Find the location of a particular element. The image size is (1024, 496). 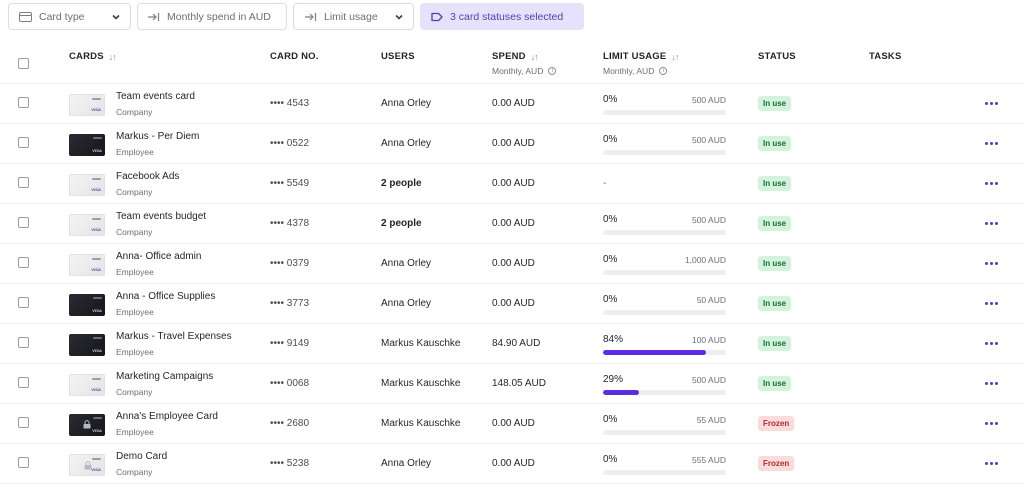

card-name: Markus - Travel Expenses is located at coordinates (174, 336).